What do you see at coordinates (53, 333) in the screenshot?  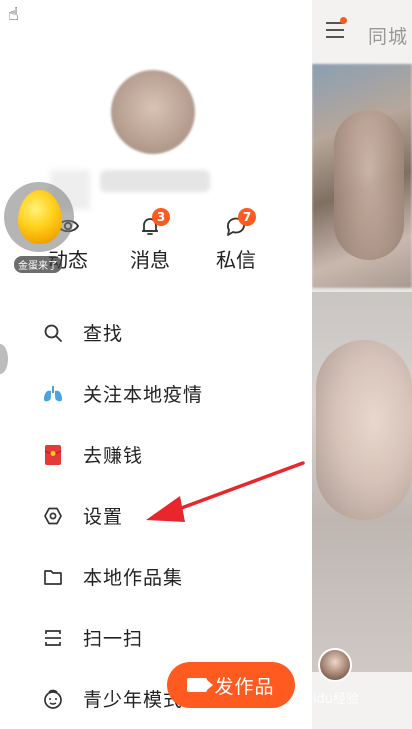 I see `search-icon` at bounding box center [53, 333].